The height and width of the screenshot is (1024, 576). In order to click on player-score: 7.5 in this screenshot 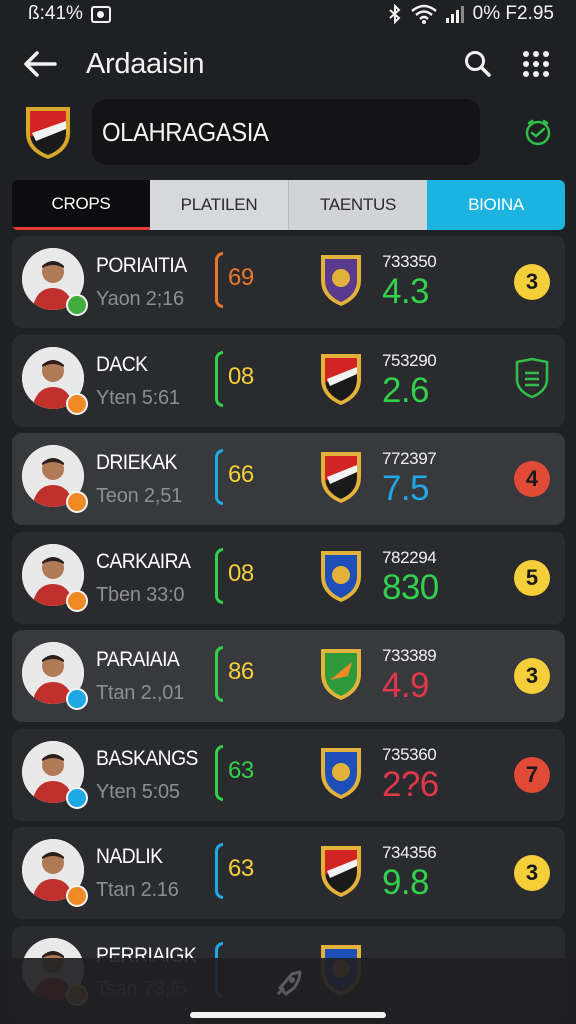, I will do `click(405, 488)`.